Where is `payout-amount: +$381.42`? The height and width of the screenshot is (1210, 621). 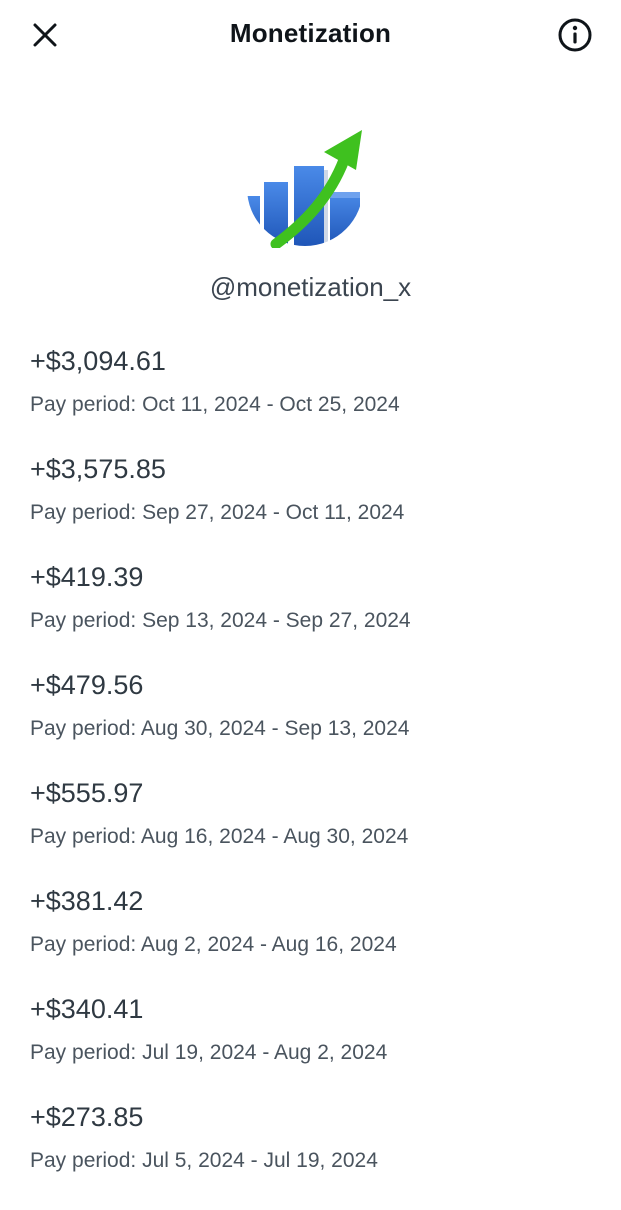
payout-amount: +$381.42 is located at coordinates (87, 901).